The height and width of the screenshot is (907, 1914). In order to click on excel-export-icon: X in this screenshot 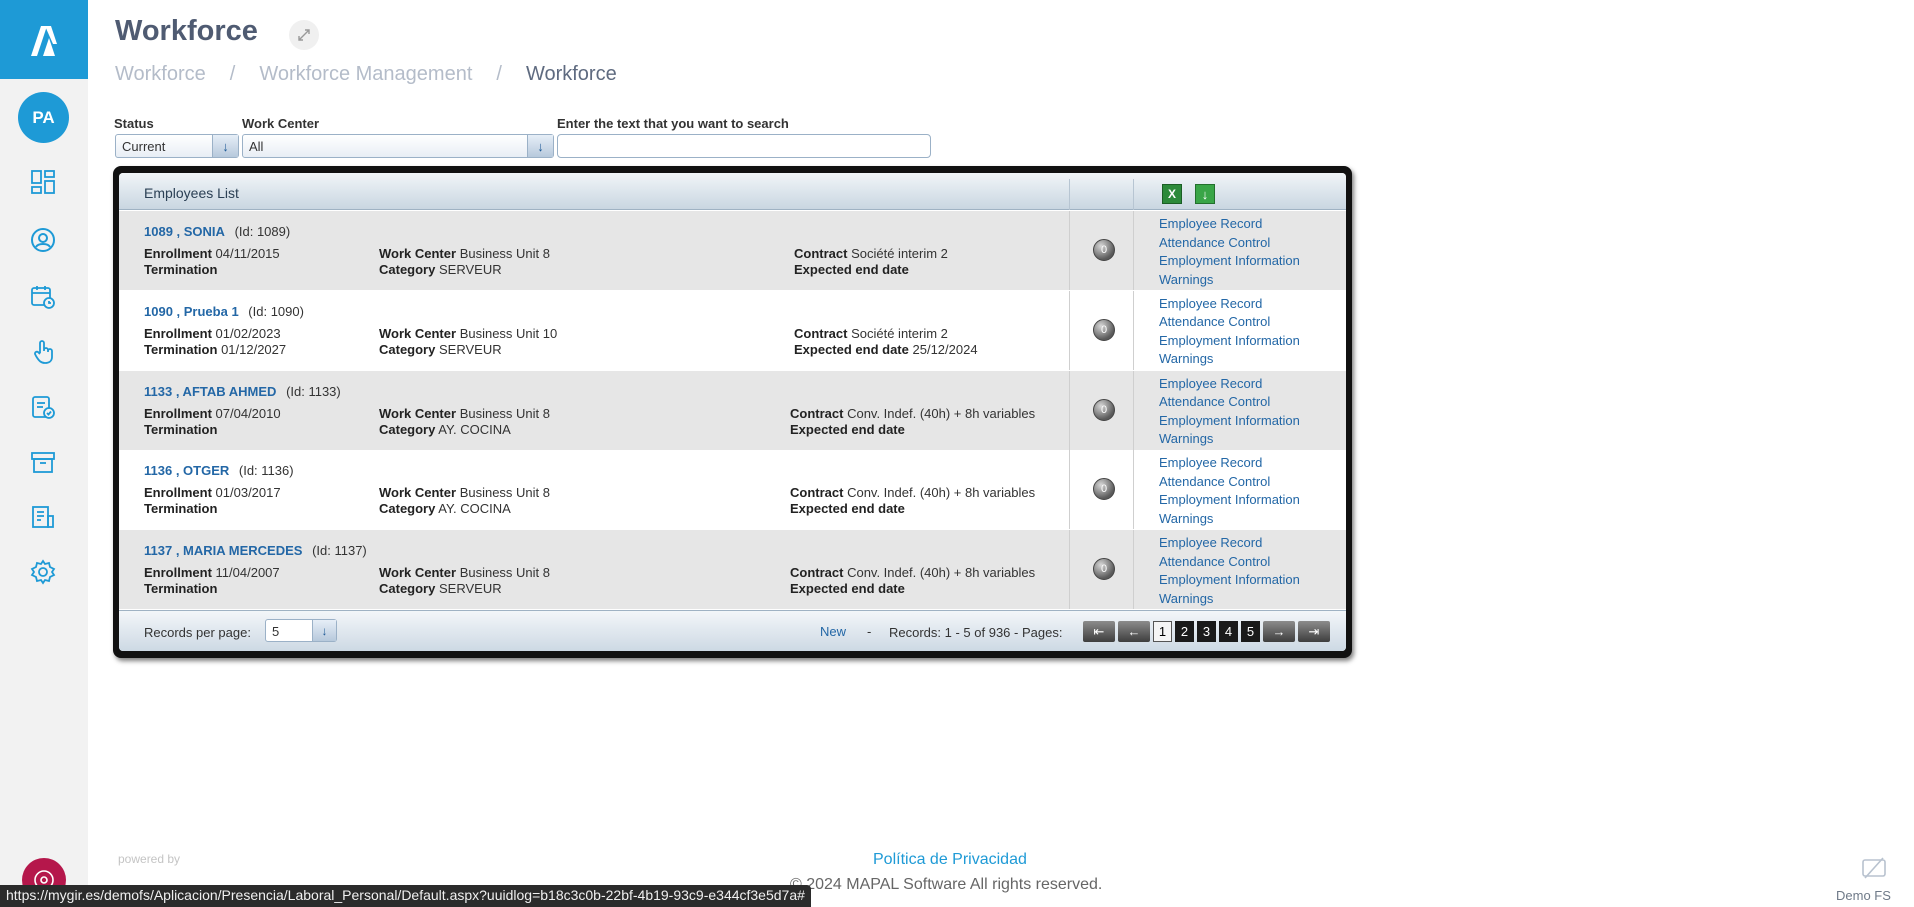, I will do `click(1172, 194)`.